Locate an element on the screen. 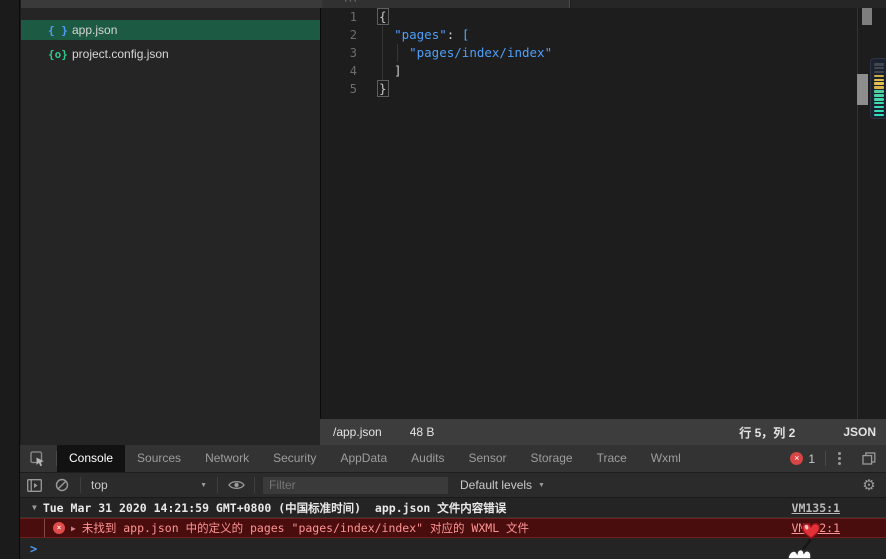 This screenshot has height=559, width=886. gear-icon: ⚙ is located at coordinates (869, 485).